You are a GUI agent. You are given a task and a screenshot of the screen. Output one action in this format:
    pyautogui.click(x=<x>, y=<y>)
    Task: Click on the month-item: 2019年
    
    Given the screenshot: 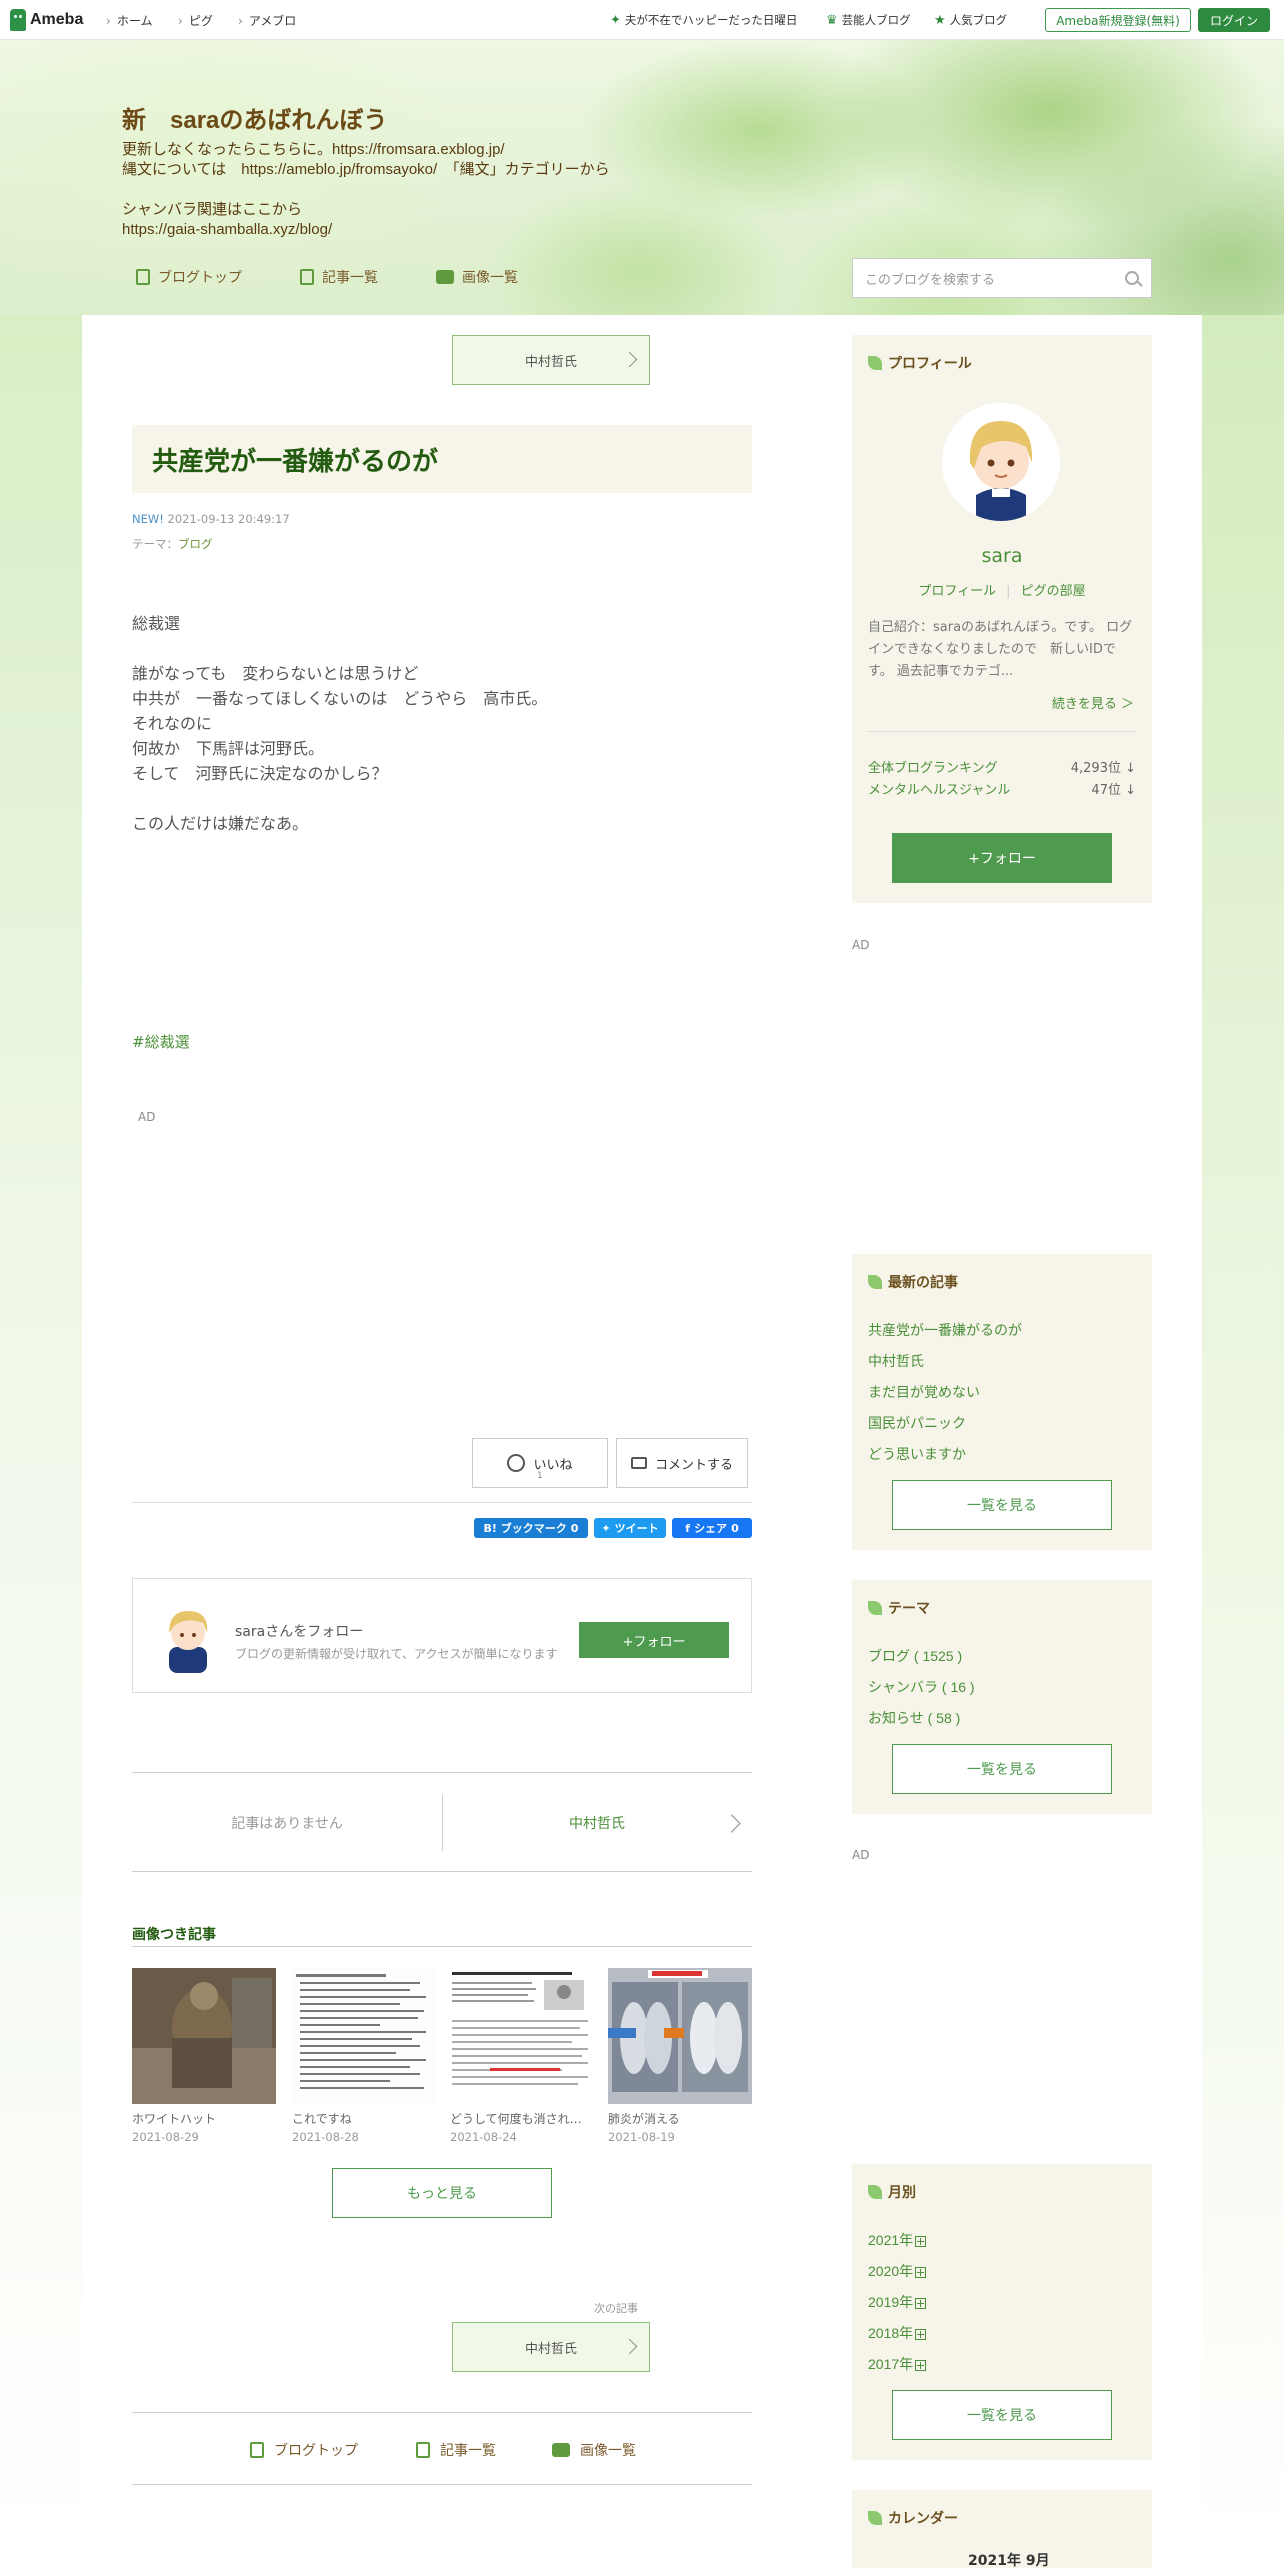 What is the action you would take?
    pyautogui.click(x=897, y=2302)
    